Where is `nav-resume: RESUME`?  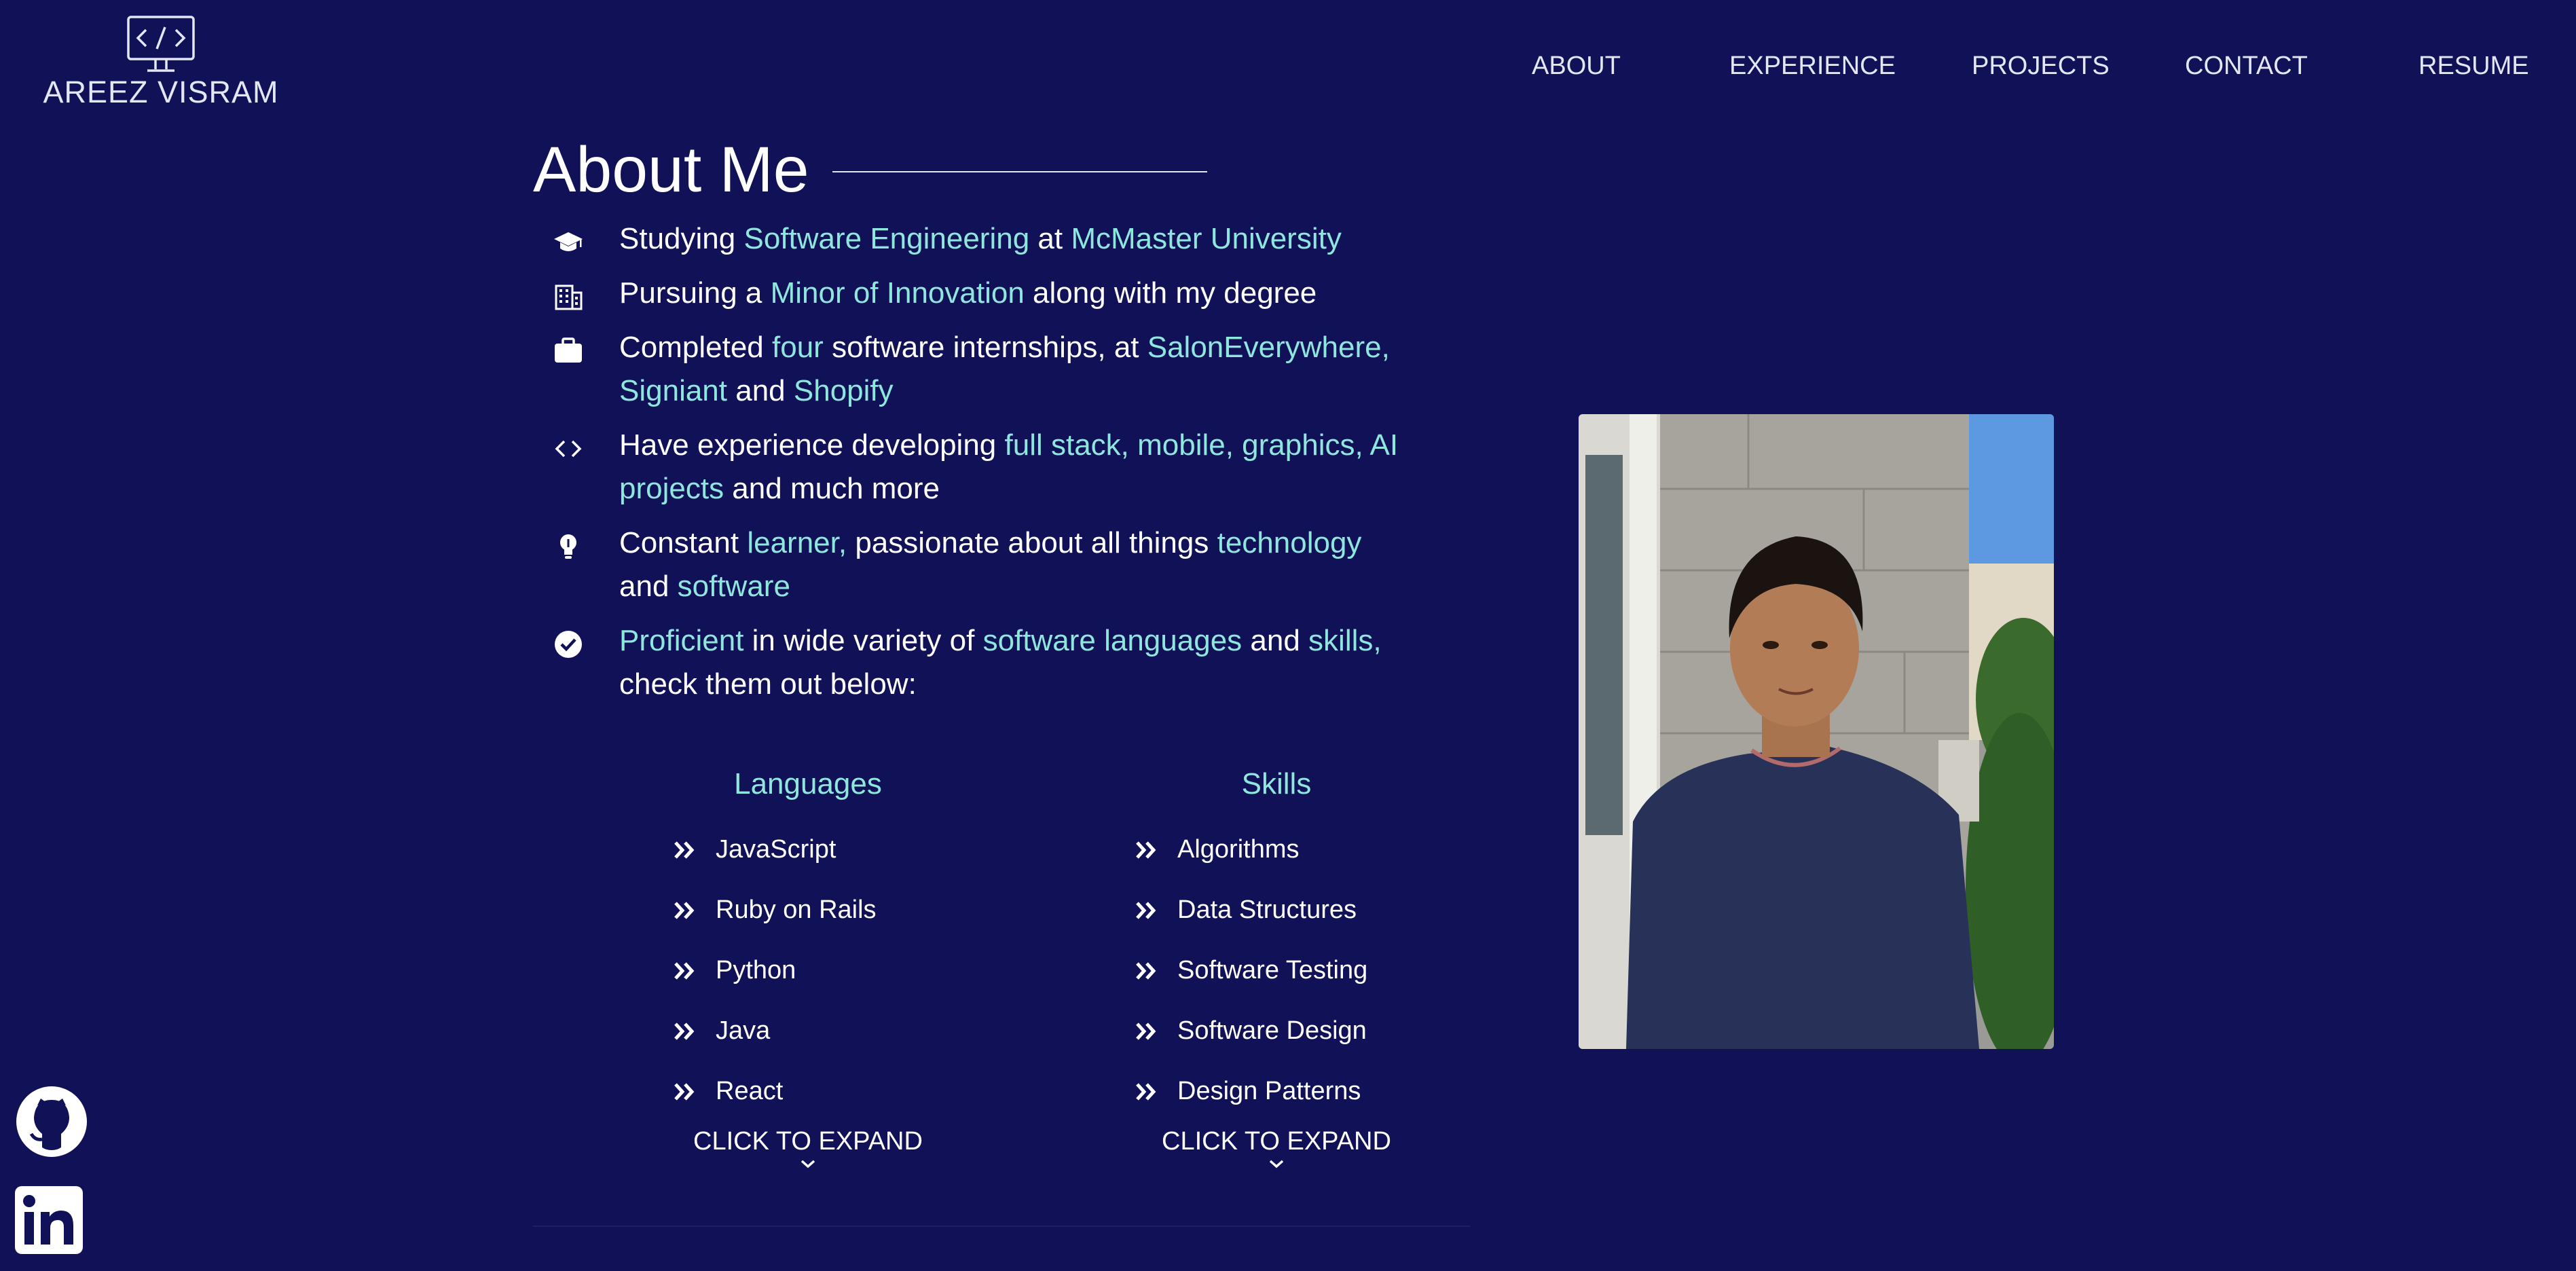
nav-resume: RESUME is located at coordinates (2473, 67).